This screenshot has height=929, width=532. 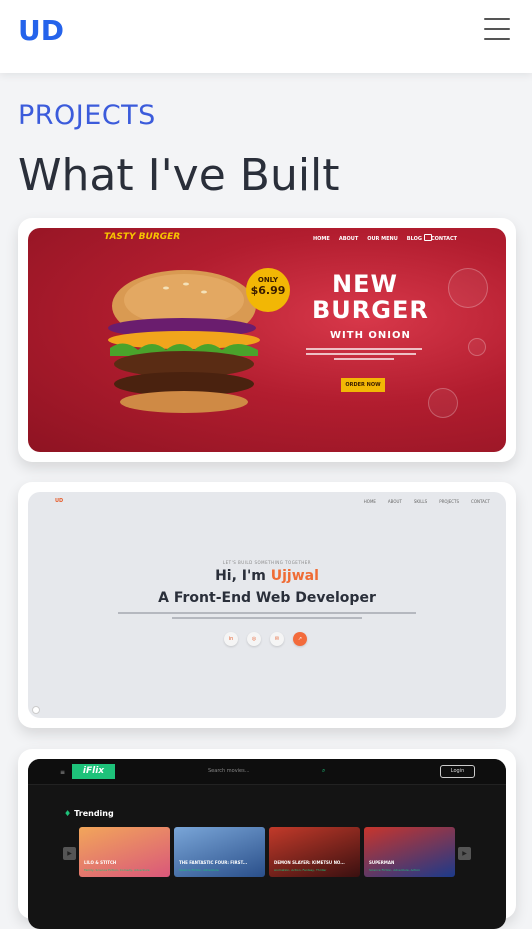 What do you see at coordinates (300, 639) in the screenshot?
I see `external-link-icon: ↗` at bounding box center [300, 639].